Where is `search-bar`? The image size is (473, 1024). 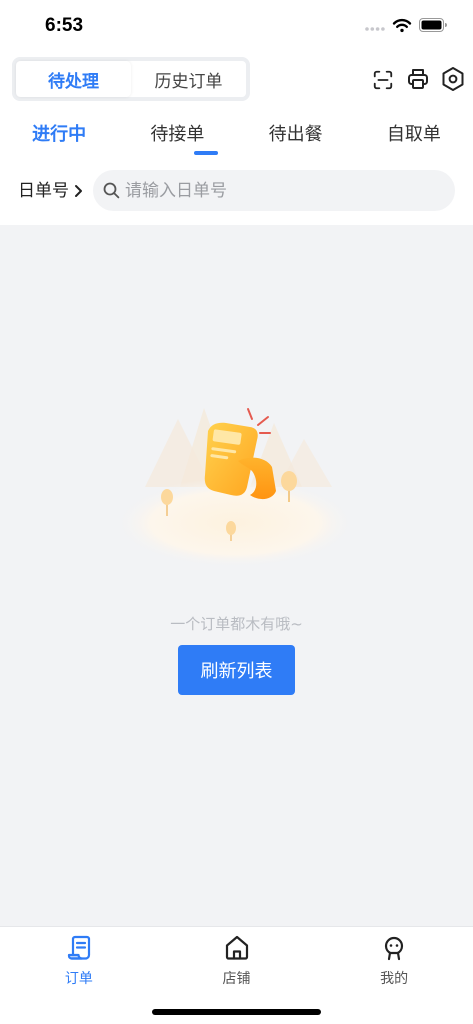
search-bar is located at coordinates (274, 190).